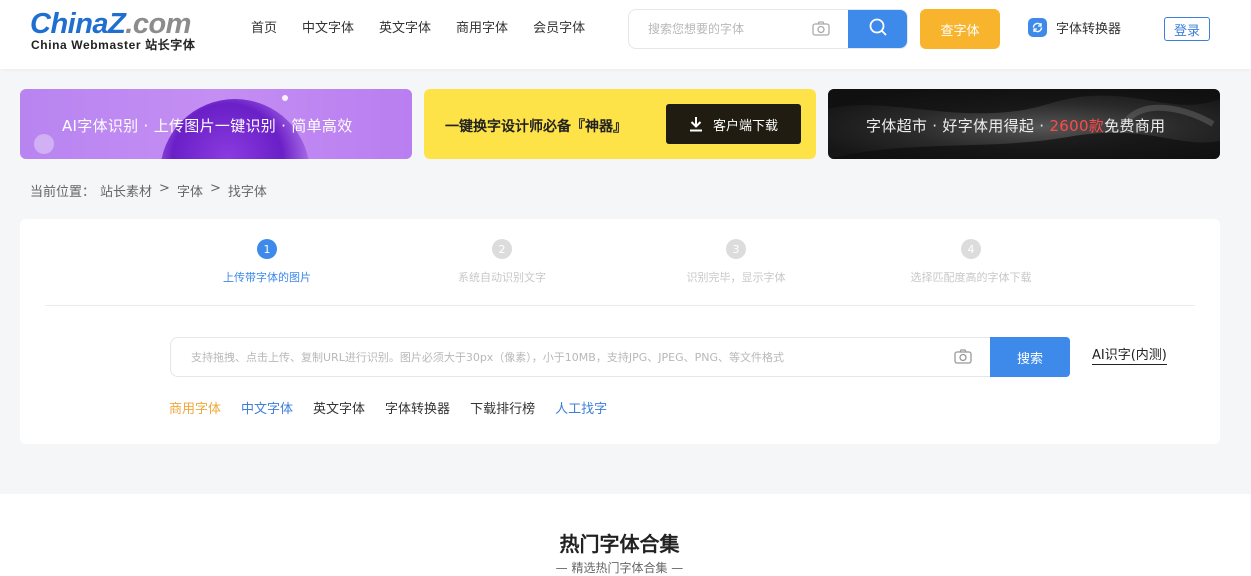 The height and width of the screenshot is (576, 1251). I want to click on breadcrumb-item-fonts: 字体, so click(190, 190).